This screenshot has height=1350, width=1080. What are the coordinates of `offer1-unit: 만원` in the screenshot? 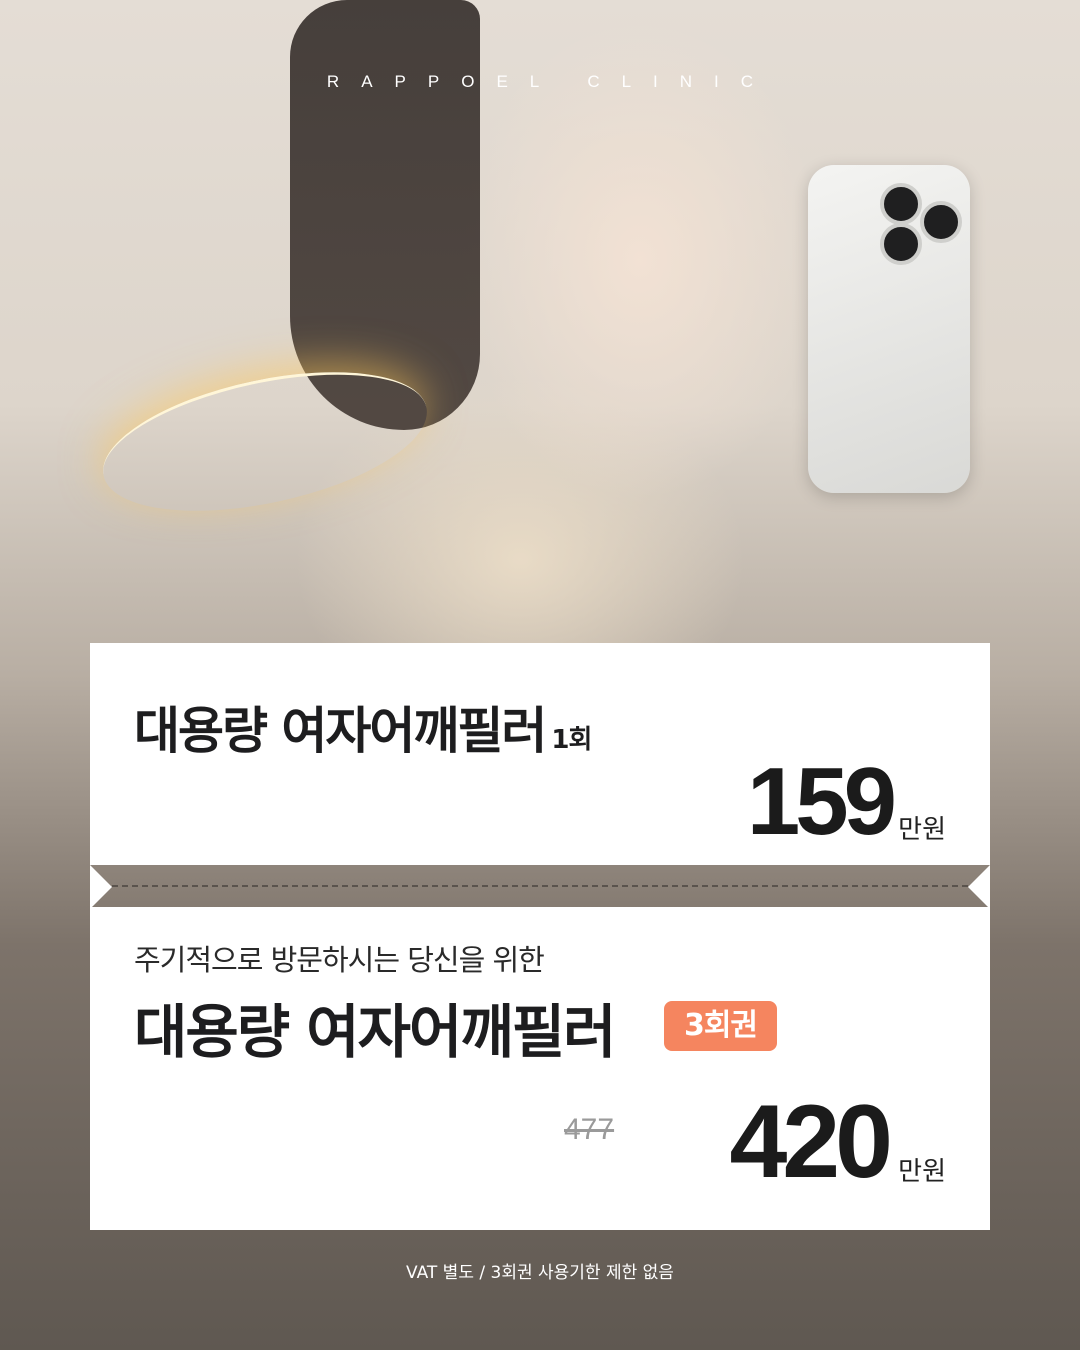 It's located at (922, 830).